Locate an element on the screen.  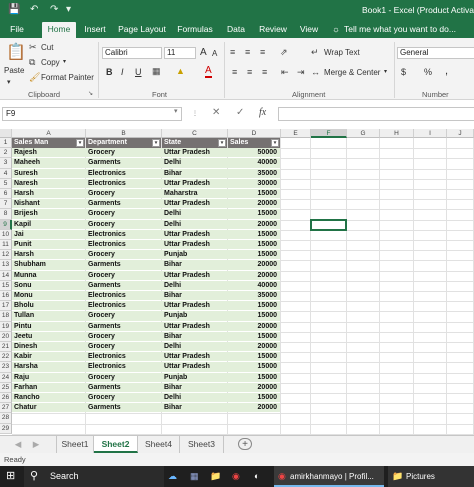
column-header-b: B is located at coordinates (124, 133).